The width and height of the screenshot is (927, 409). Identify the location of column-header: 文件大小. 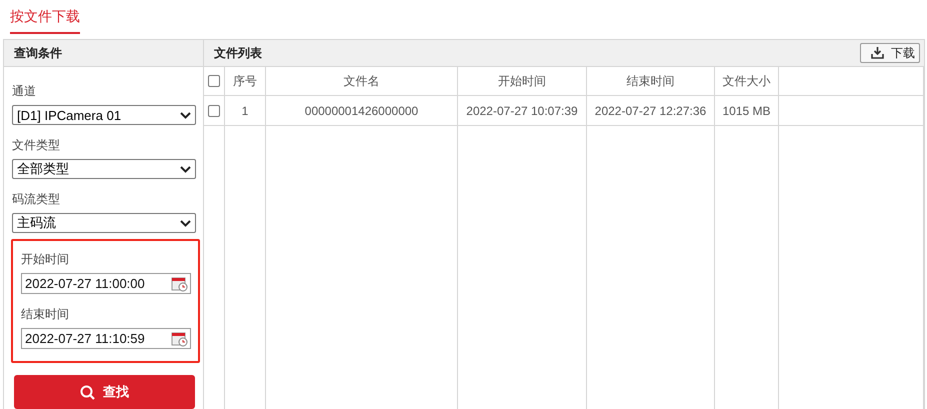
(747, 81).